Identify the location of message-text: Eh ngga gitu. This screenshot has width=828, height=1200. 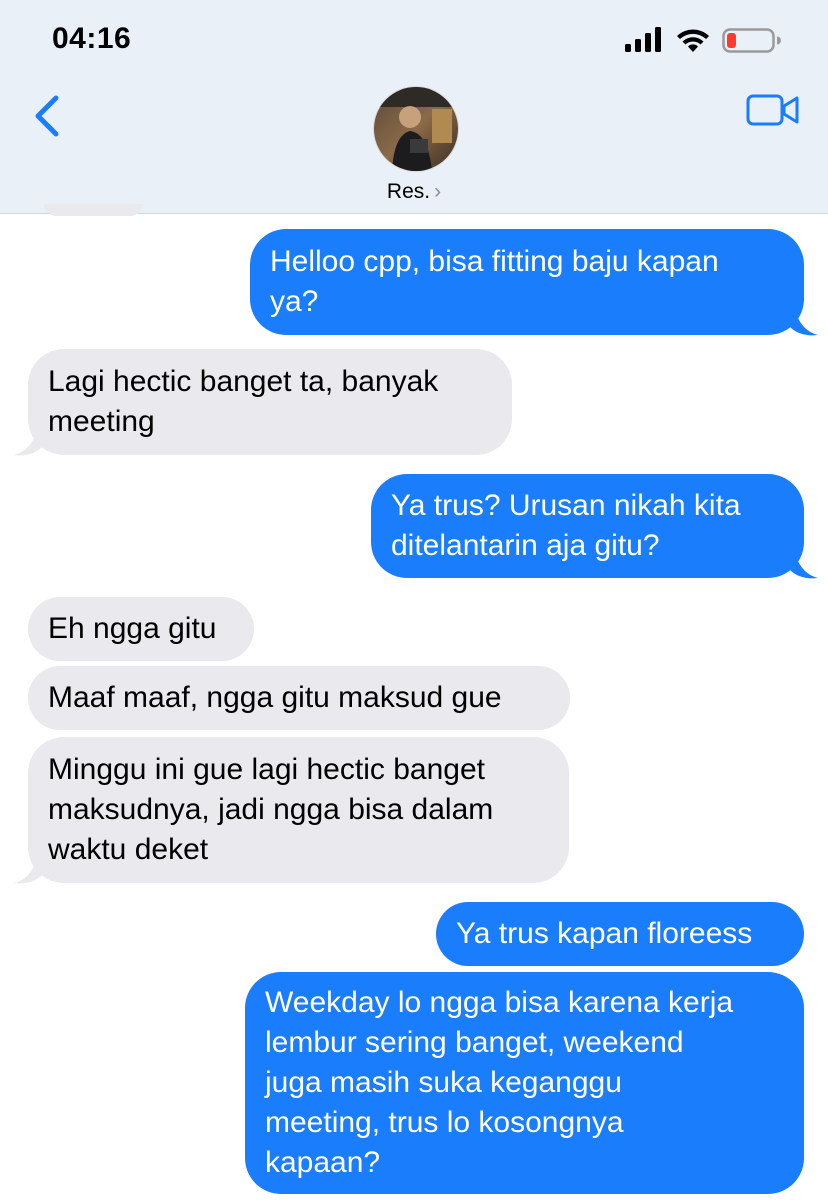
(132, 628).